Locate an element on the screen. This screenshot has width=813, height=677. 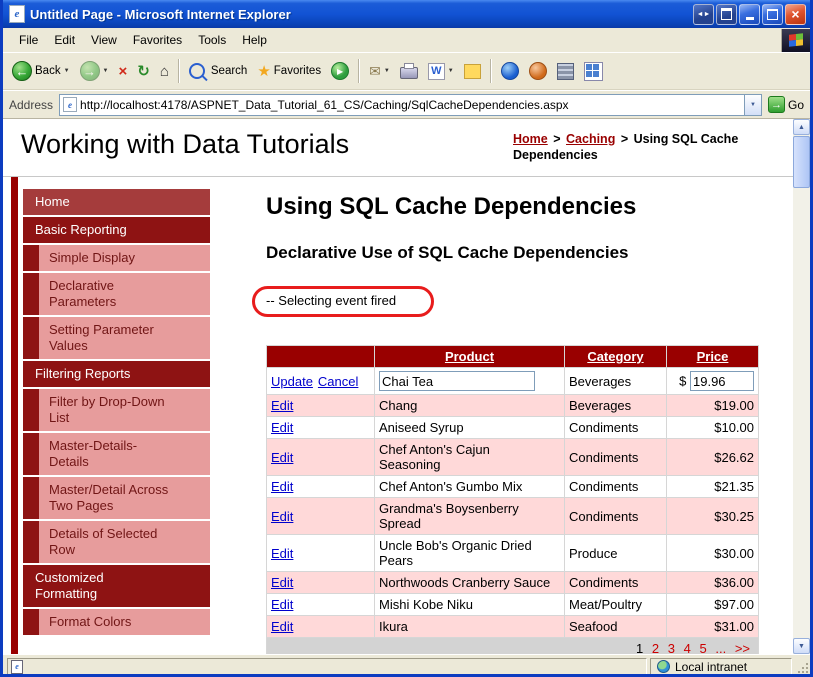
mail-button: ✉ ▼ is located at coordinates (379, 71).